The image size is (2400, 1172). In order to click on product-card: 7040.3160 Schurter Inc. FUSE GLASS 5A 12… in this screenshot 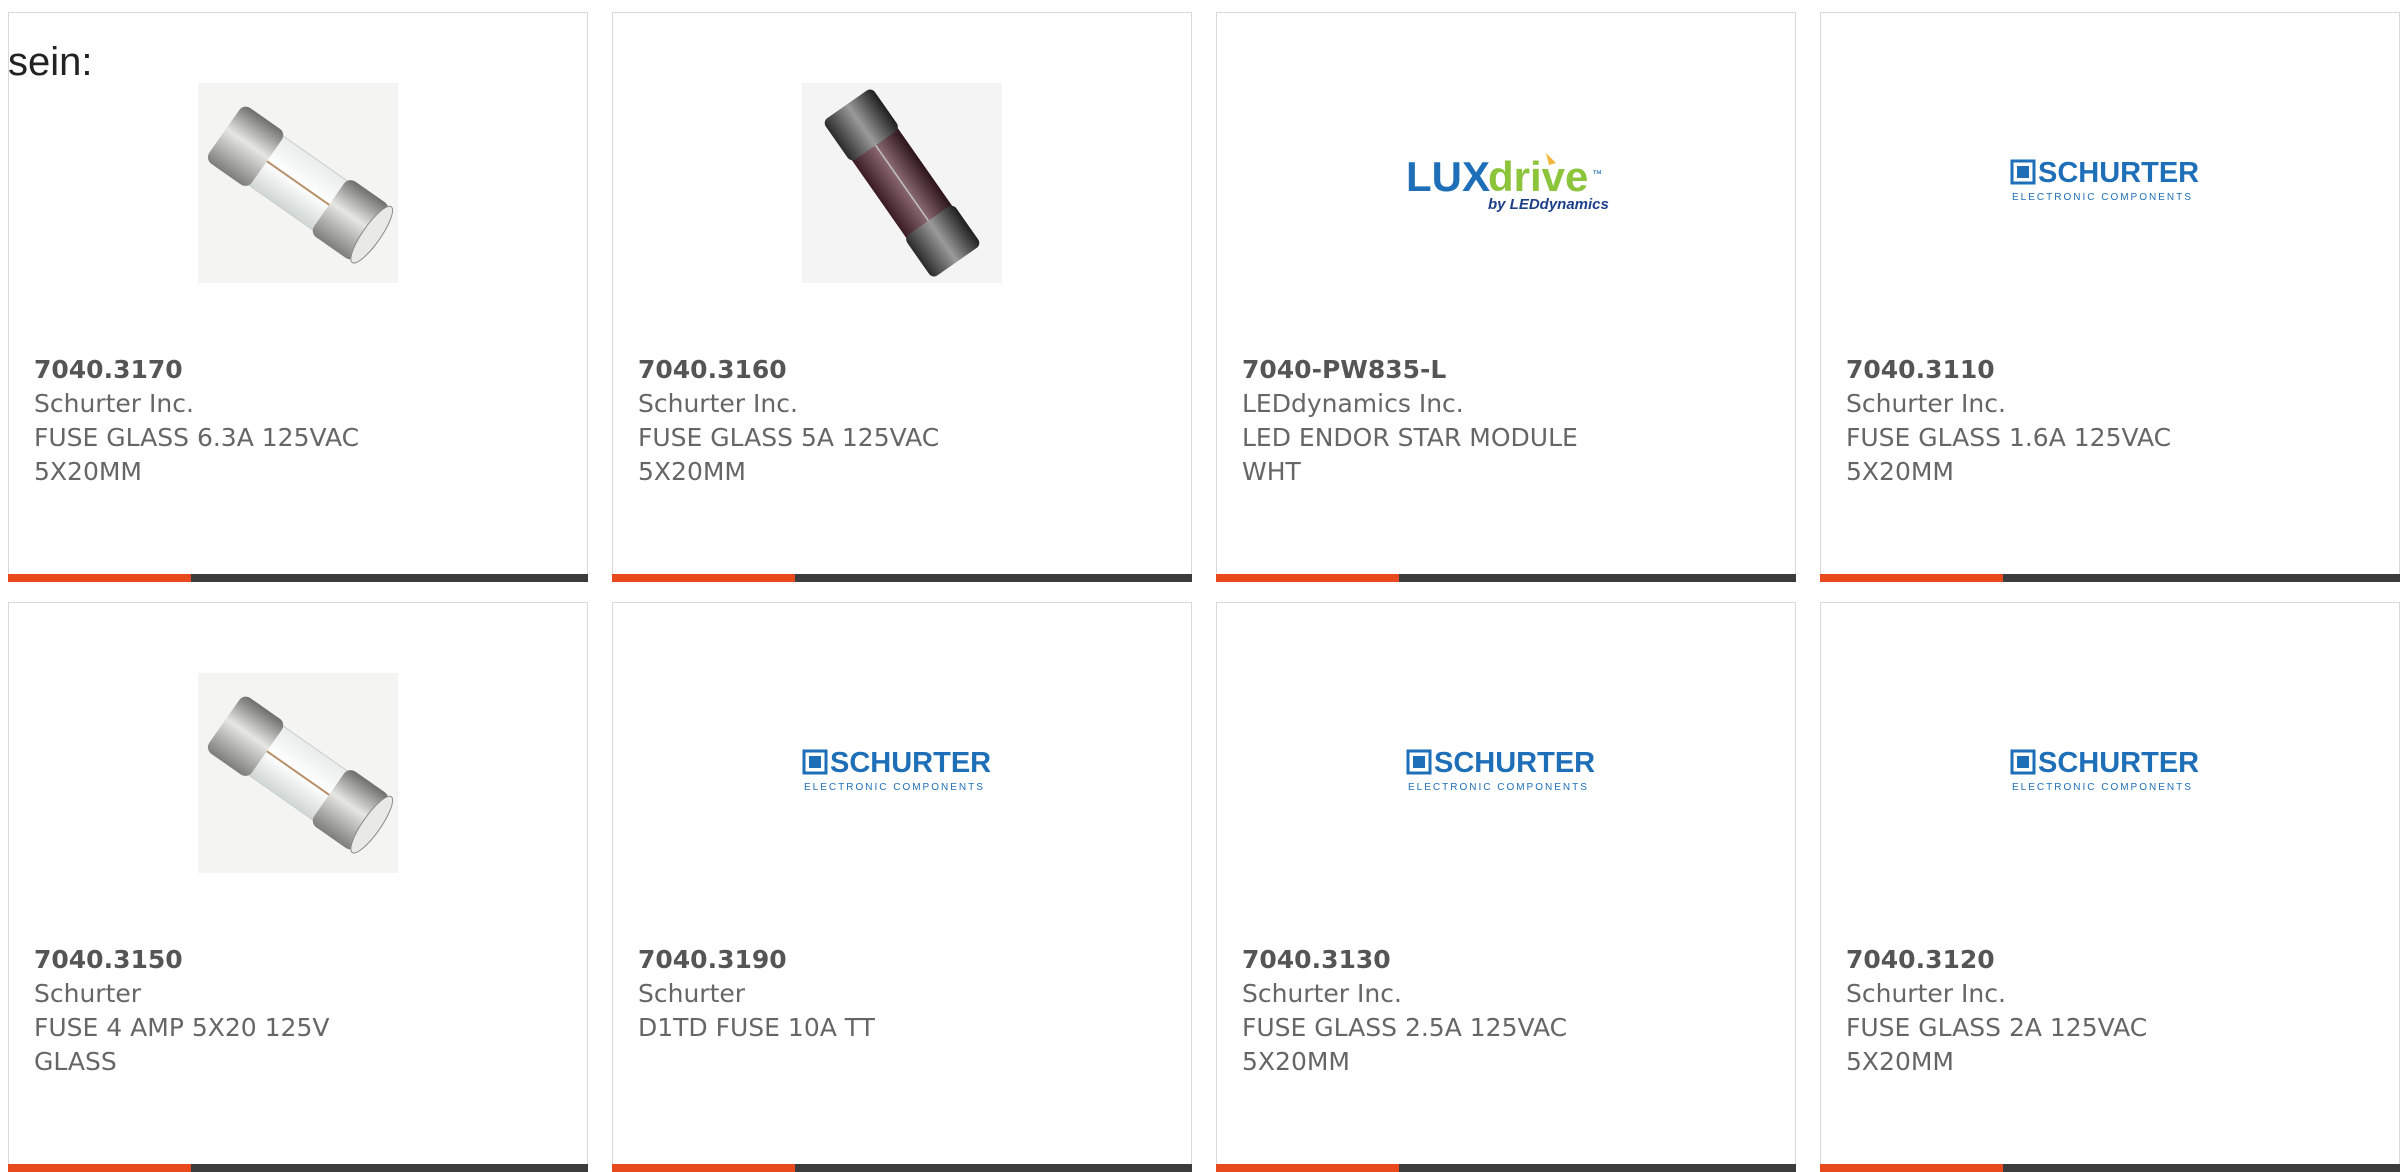, I will do `click(902, 297)`.